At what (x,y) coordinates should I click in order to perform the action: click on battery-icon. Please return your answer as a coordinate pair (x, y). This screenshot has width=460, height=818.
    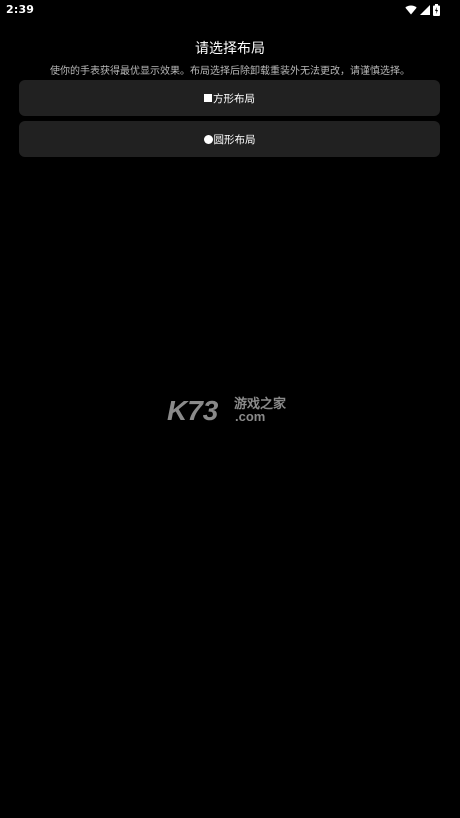
    Looking at the image, I should click on (436, 10).